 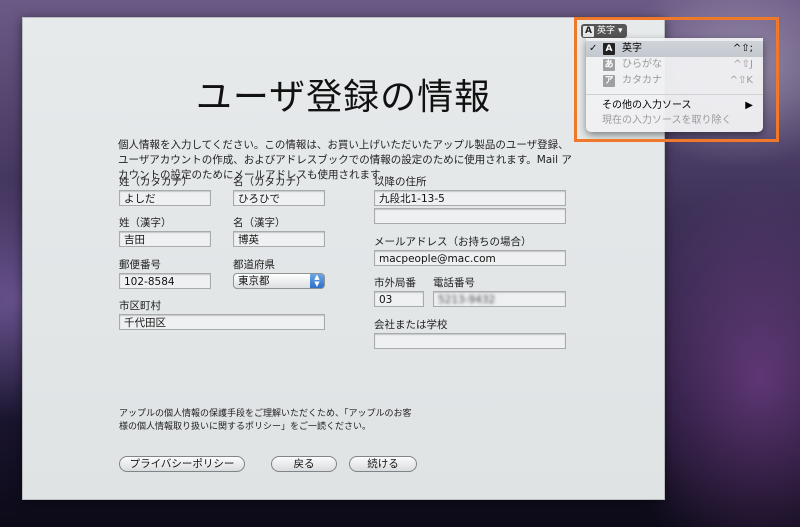 I want to click on first-name-kana-field: ひろひで, so click(x=279, y=198).